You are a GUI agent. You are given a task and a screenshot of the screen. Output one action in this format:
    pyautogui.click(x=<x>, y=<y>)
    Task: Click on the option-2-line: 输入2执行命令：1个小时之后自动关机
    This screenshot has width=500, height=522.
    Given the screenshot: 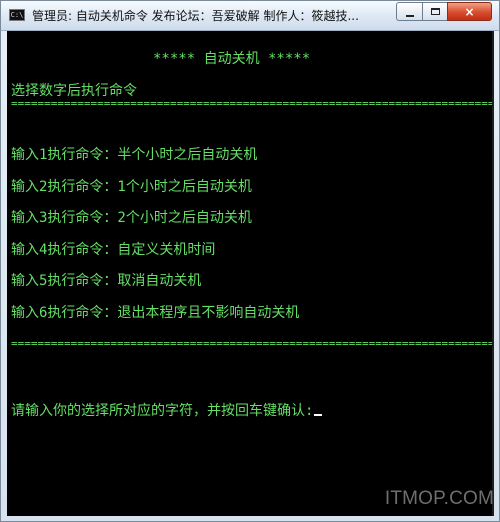 What is the action you would take?
    pyautogui.click(x=131, y=187)
    